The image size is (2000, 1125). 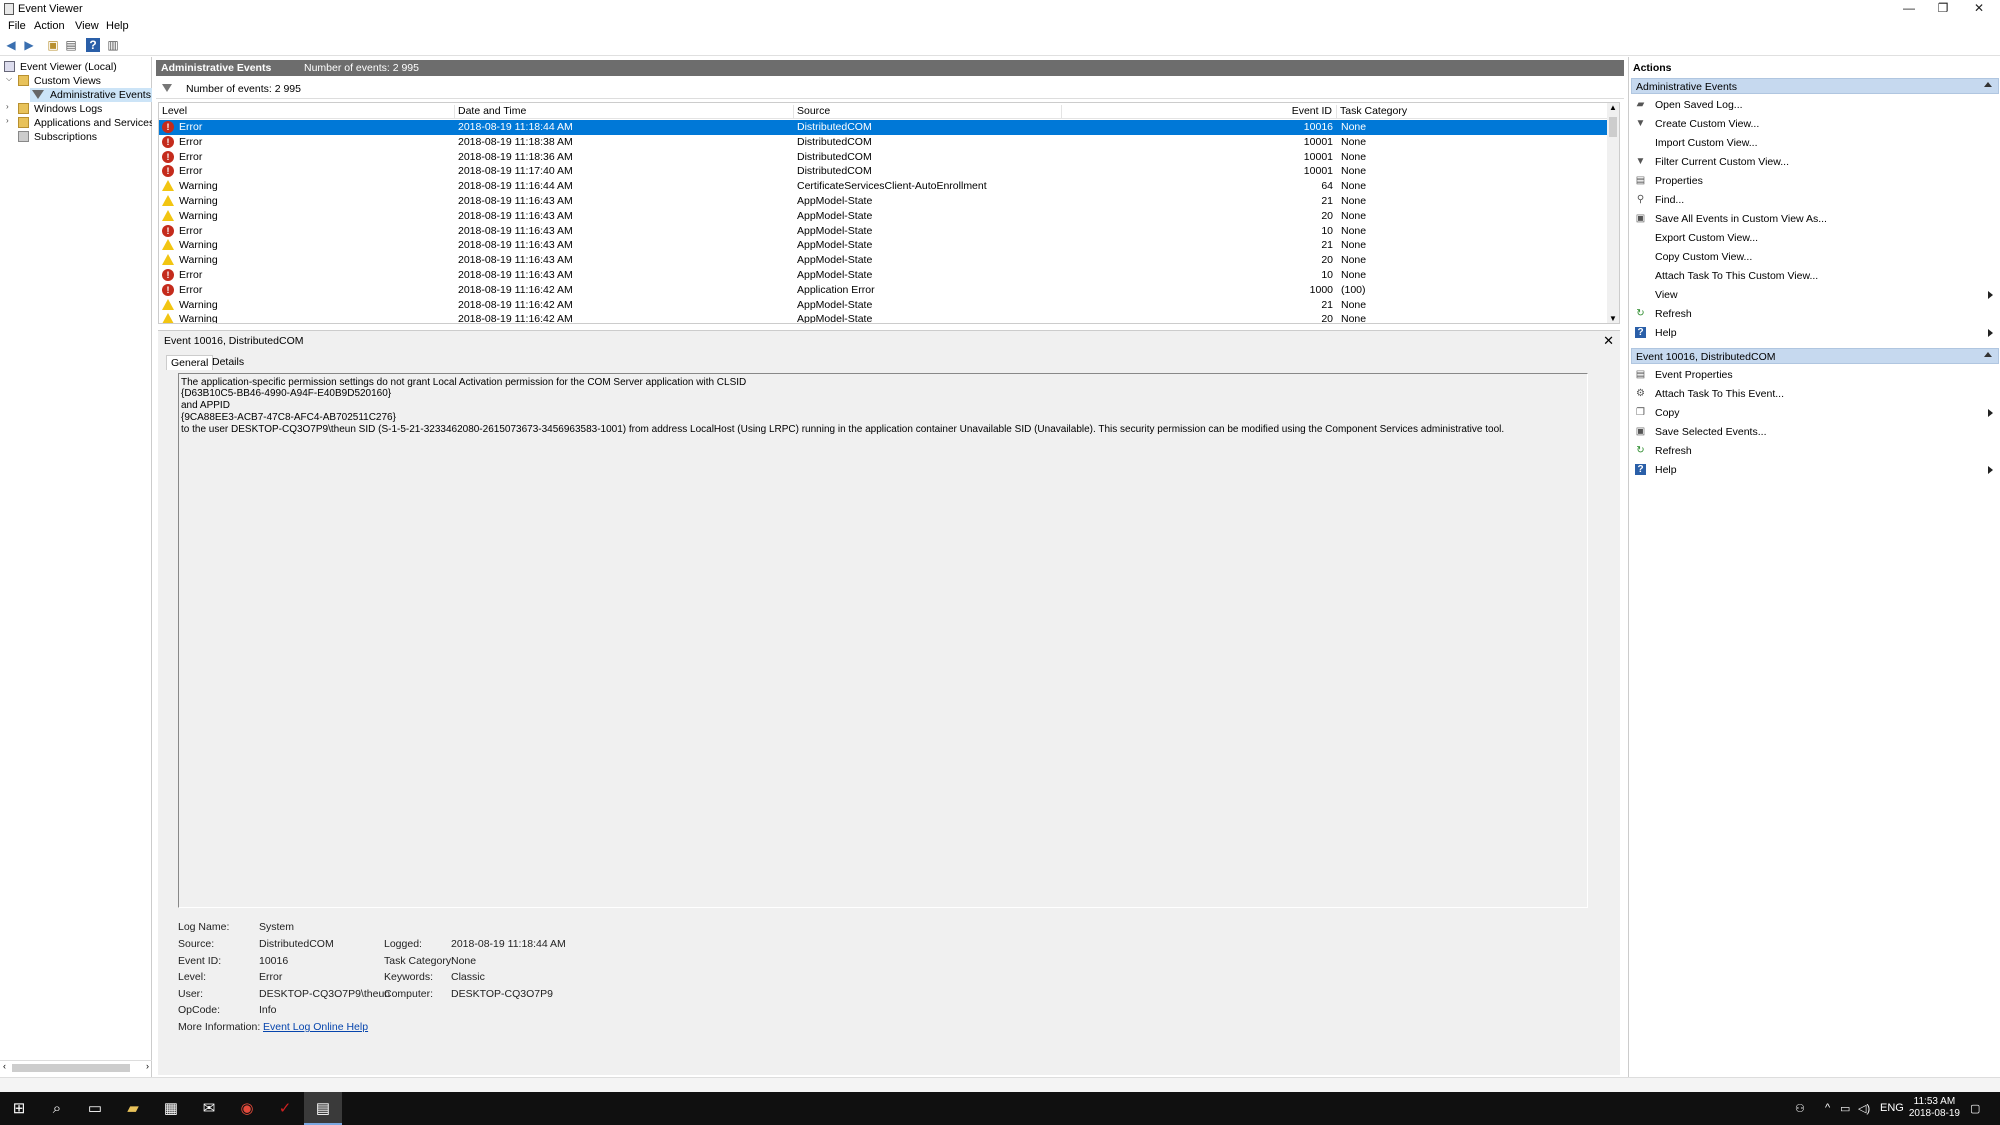 I want to click on up-folder-icon: ▣, so click(x=53, y=45).